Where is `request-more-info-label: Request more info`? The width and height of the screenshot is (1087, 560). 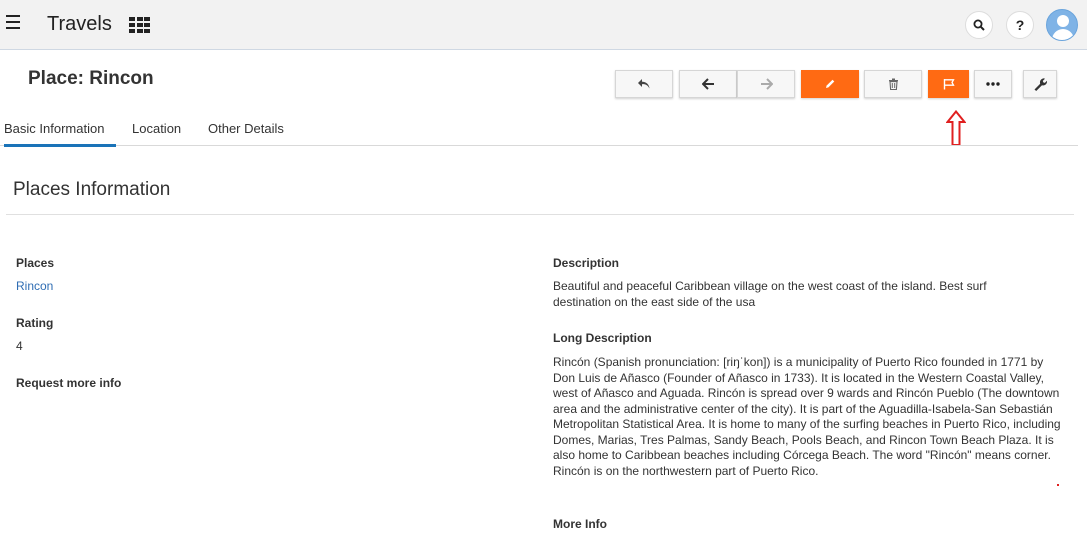
request-more-info-label: Request more info is located at coordinates (69, 383).